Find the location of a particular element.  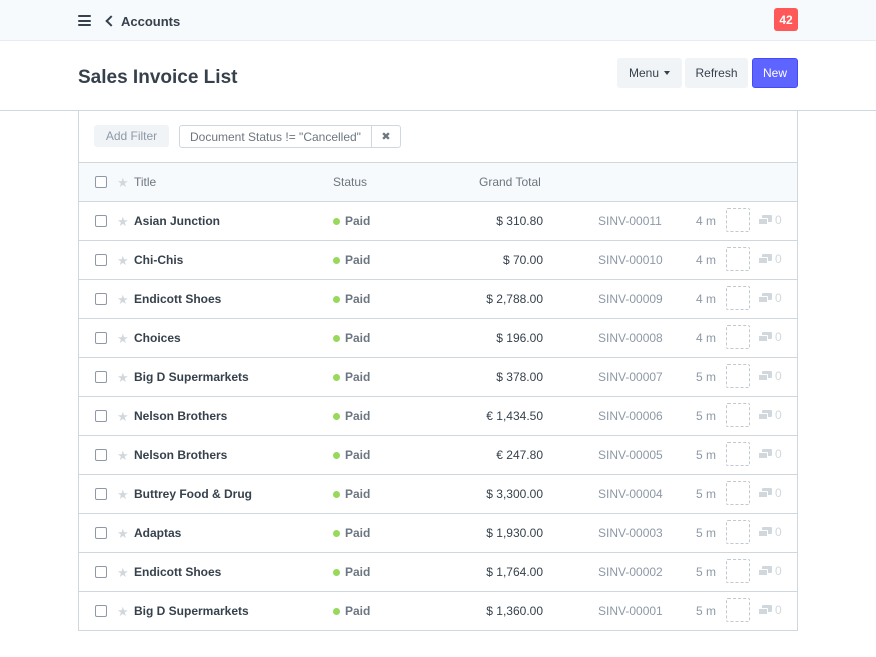

row-title: Choices is located at coordinates (157, 338).